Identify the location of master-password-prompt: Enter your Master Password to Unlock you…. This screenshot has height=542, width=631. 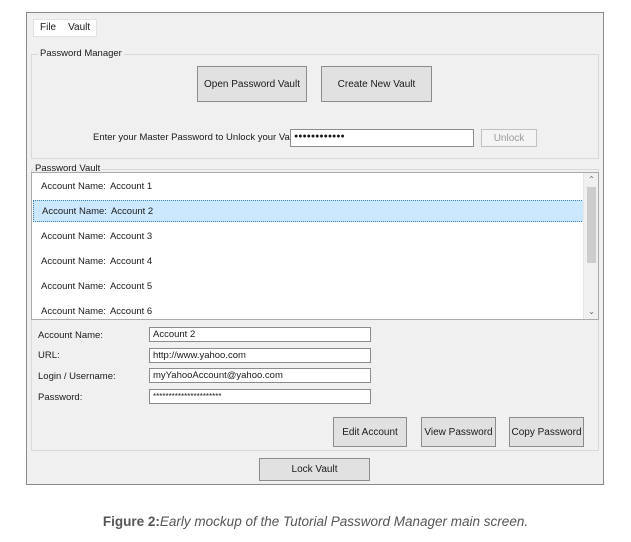
(196, 137).